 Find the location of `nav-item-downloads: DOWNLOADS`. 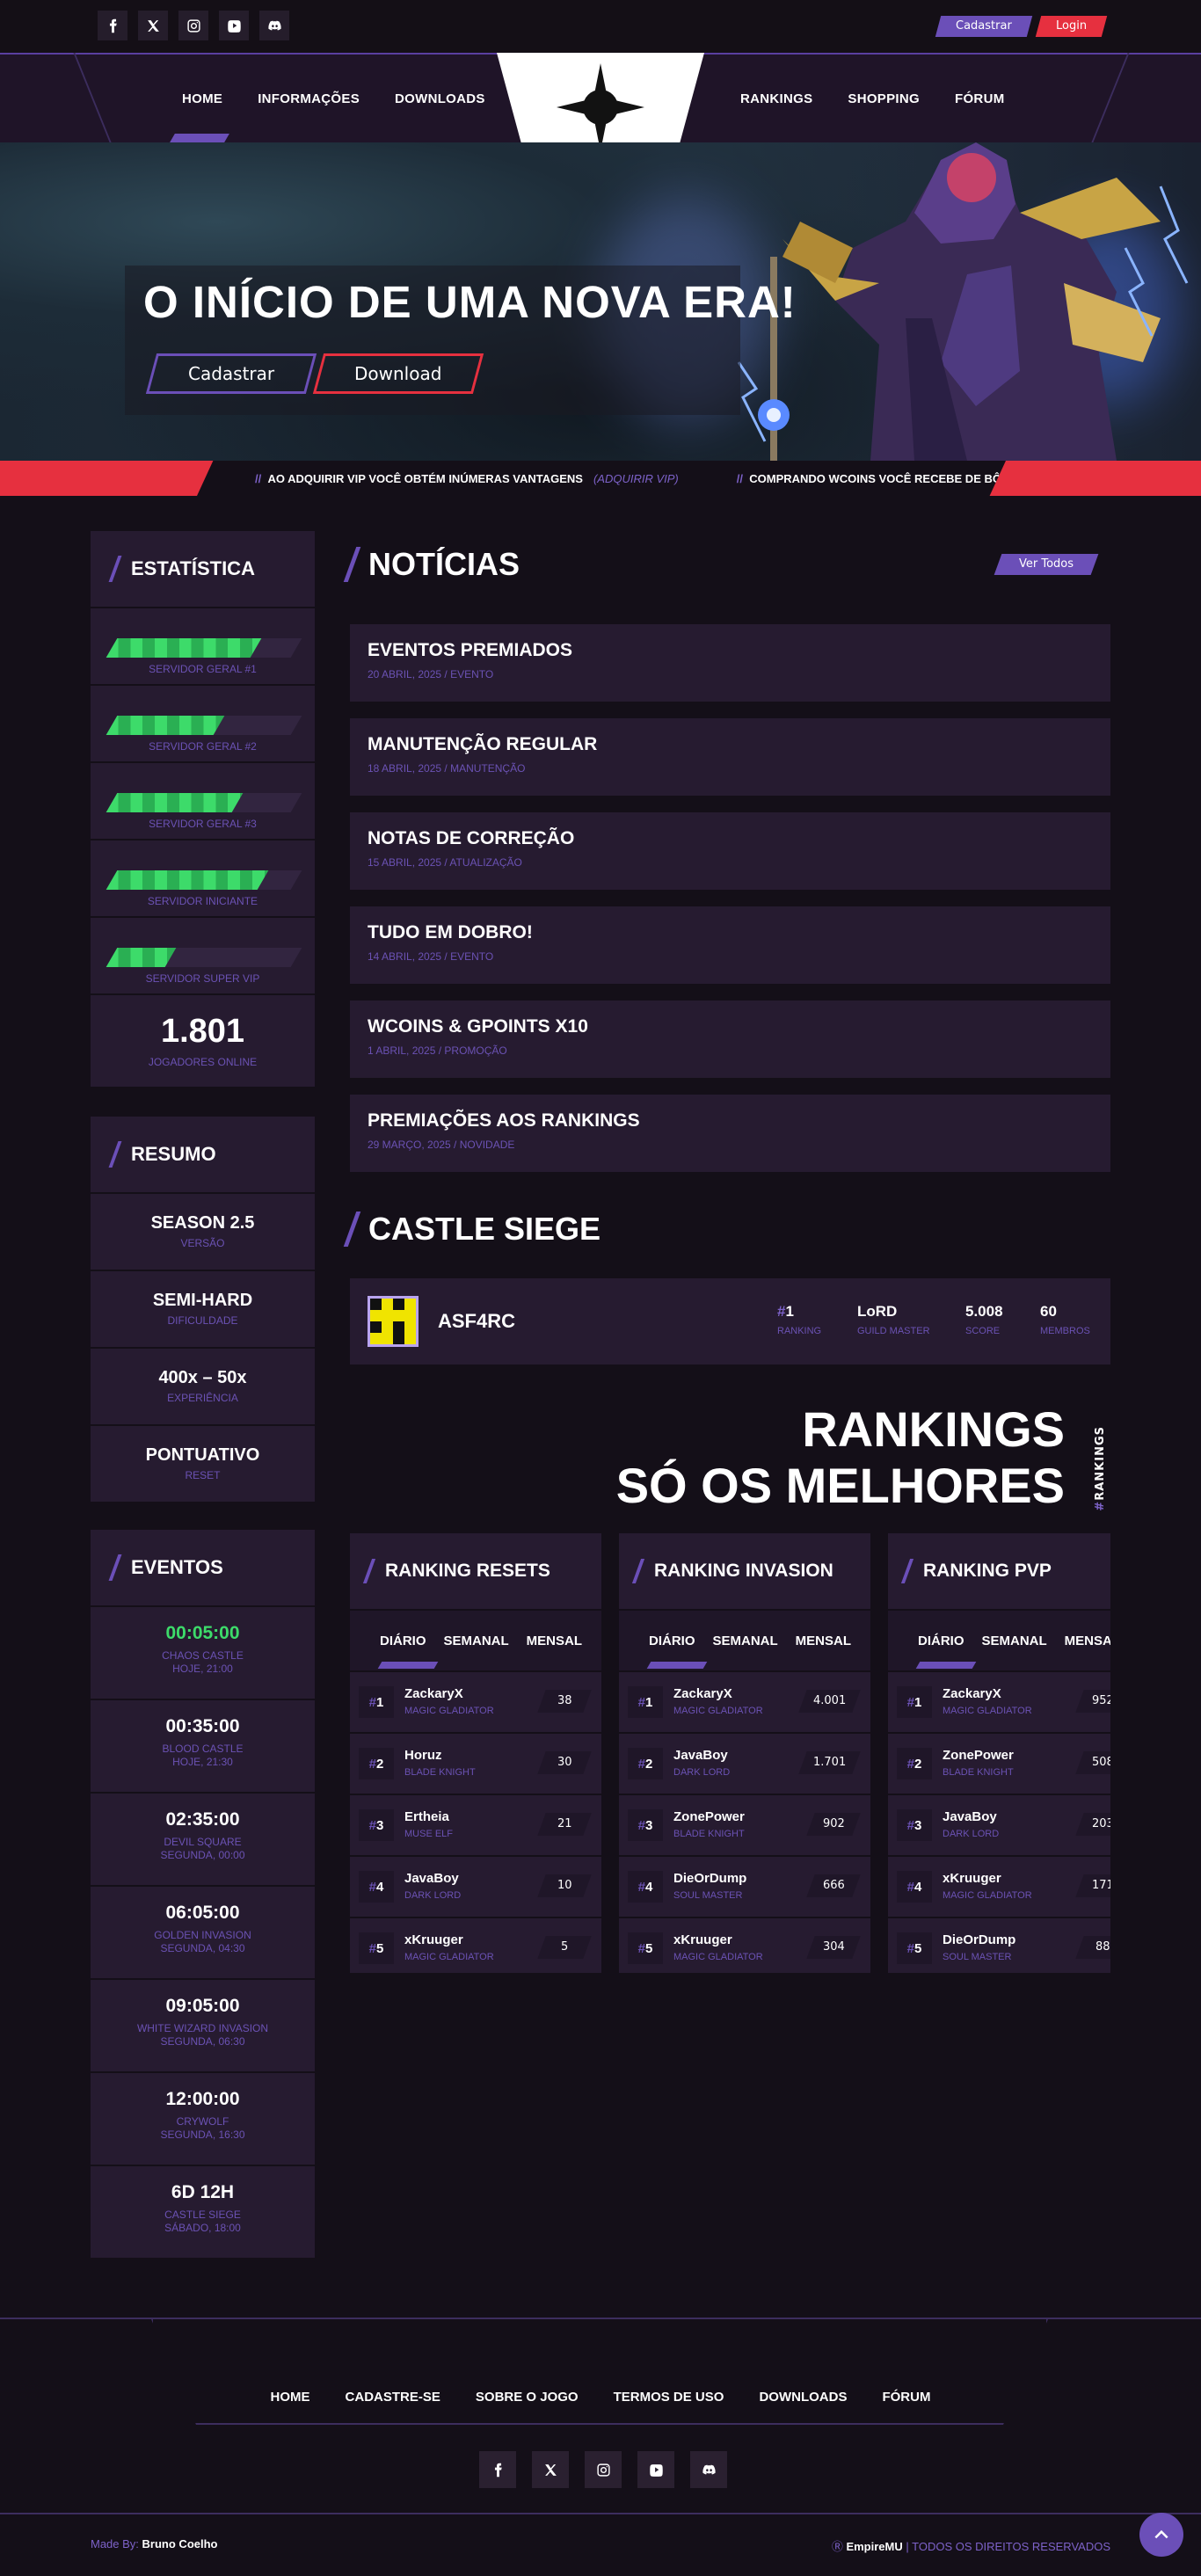

nav-item-downloads: DOWNLOADS is located at coordinates (440, 98).